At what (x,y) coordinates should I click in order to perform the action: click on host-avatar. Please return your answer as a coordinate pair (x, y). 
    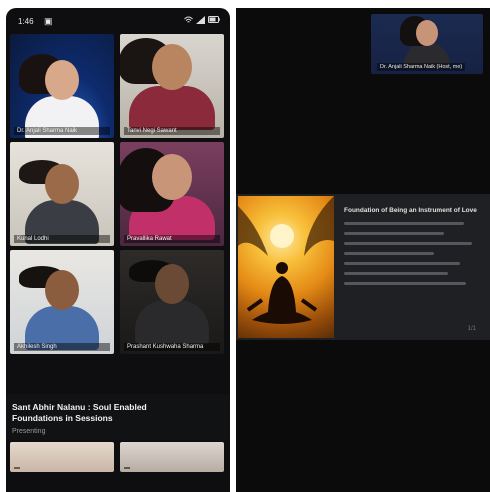
    Looking at the image, I should click on (425, 42).